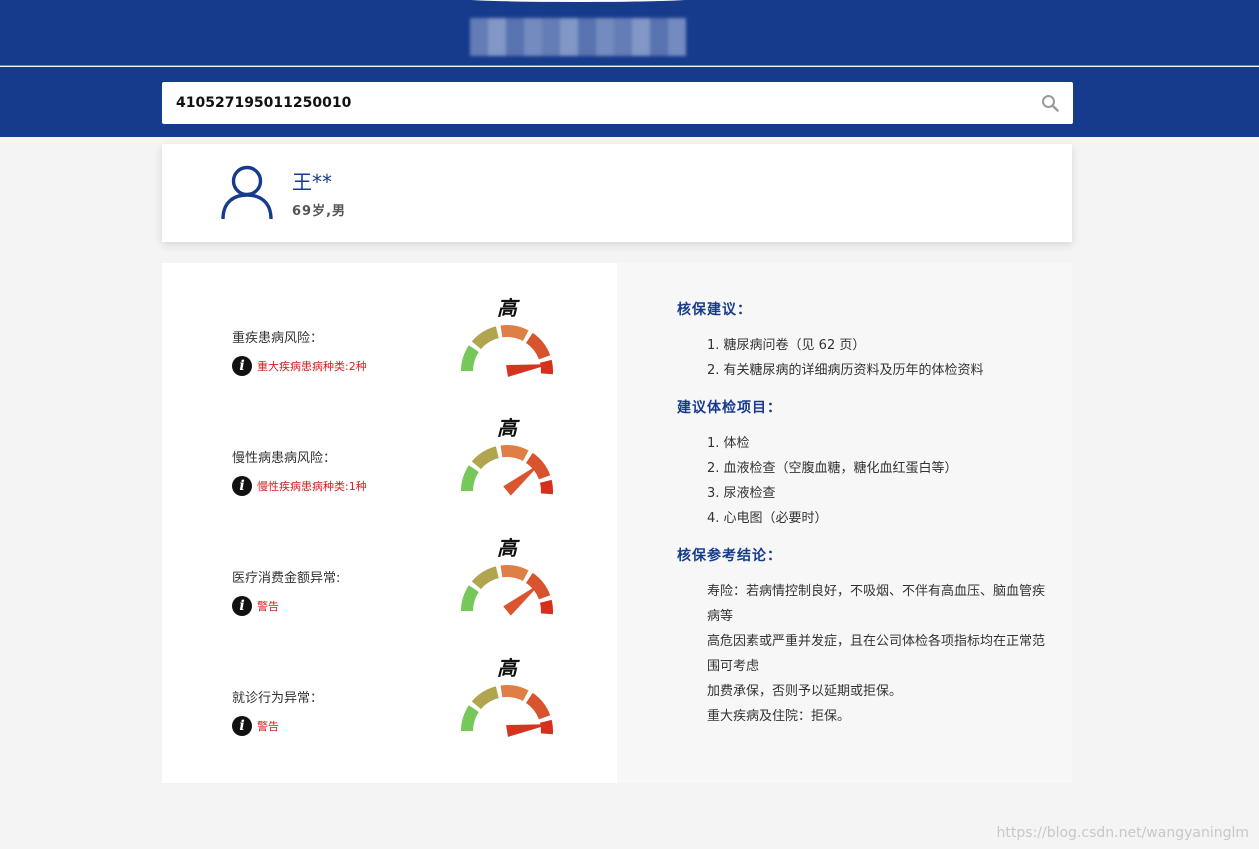 The image size is (1259, 849). I want to click on risk-label: 医疗消费金额异常:, so click(286, 578).